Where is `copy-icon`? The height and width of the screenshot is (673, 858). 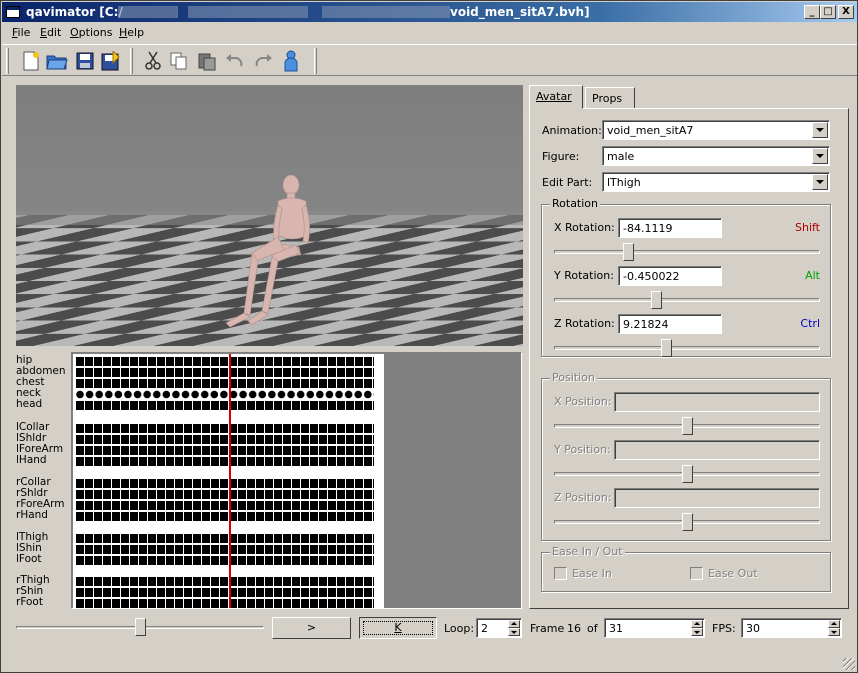 copy-icon is located at coordinates (179, 61).